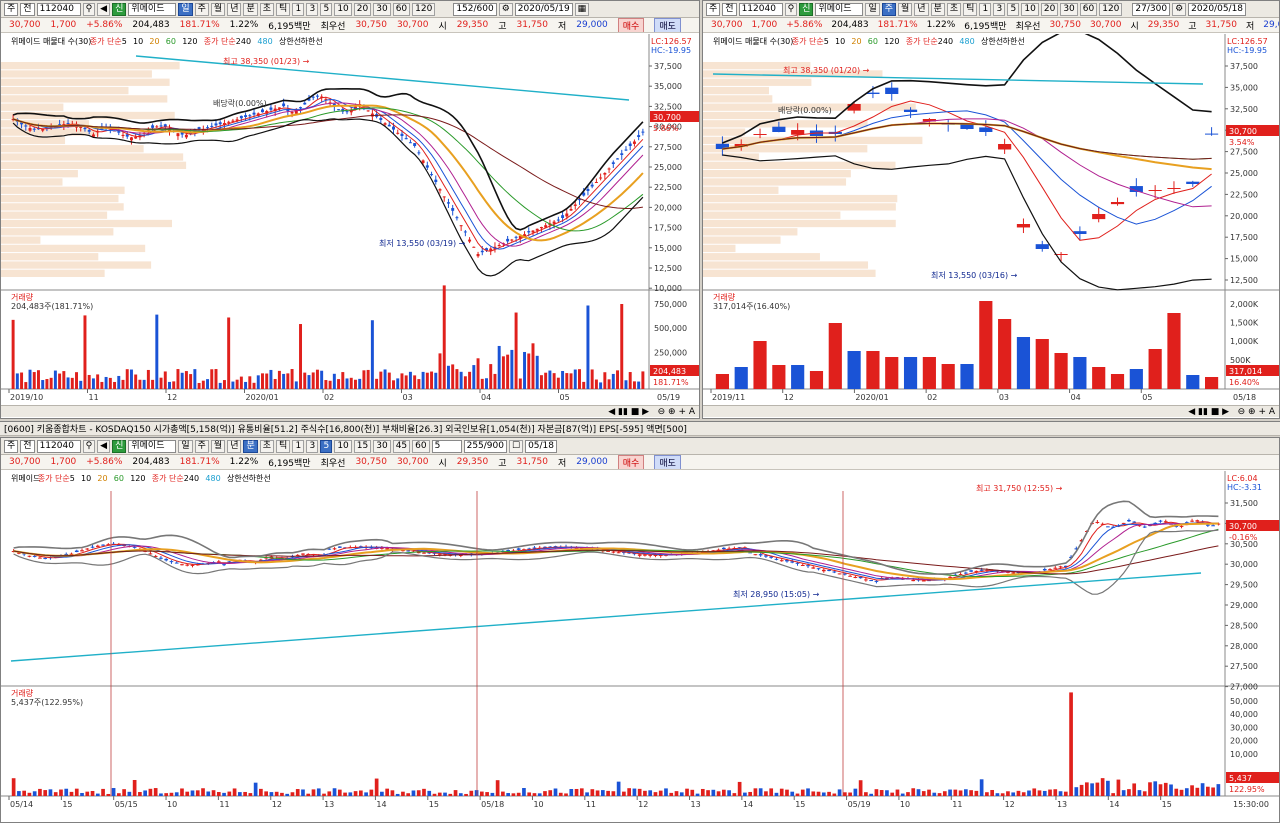 The width and height of the screenshot is (1280, 823). Describe the element at coordinates (362, 446) in the screenshot. I see `interval-15: 15` at that location.